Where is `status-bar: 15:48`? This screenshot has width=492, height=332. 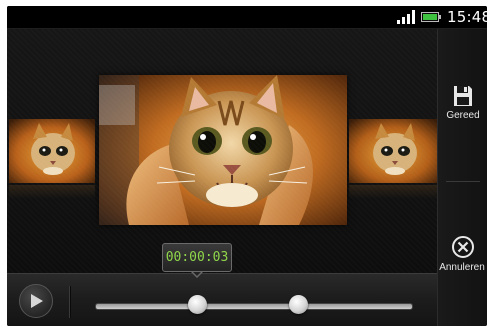
status-bar: 15:48 is located at coordinates (247, 17).